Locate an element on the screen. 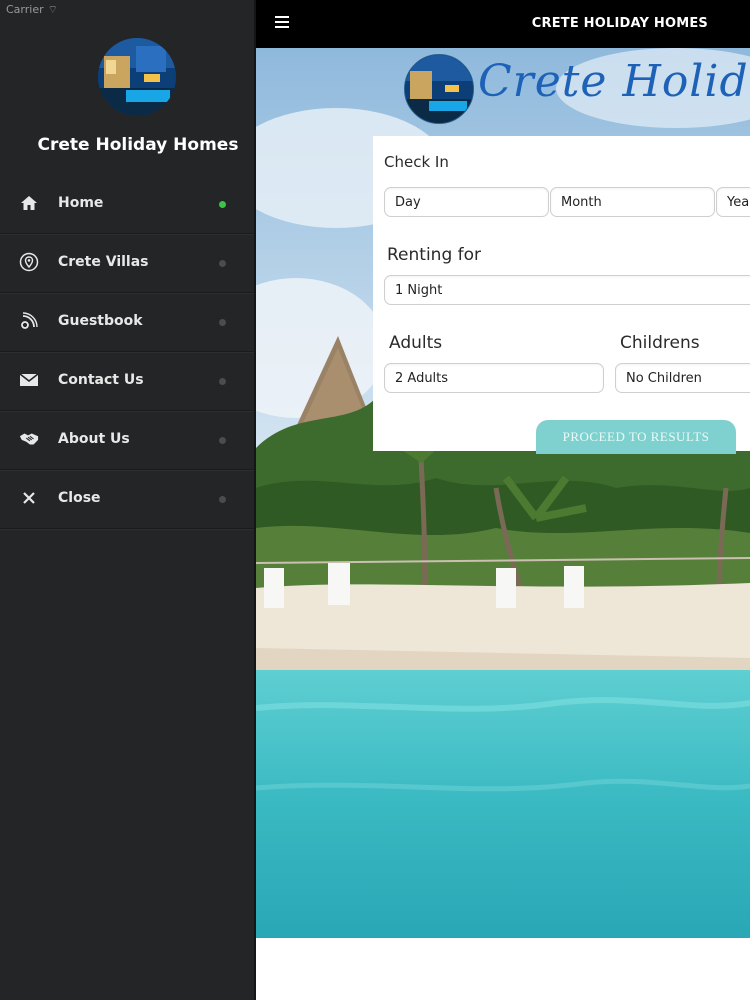 This screenshot has width=750, height=1000. status-bar: Carrier ⌔ is located at coordinates (32, 10).